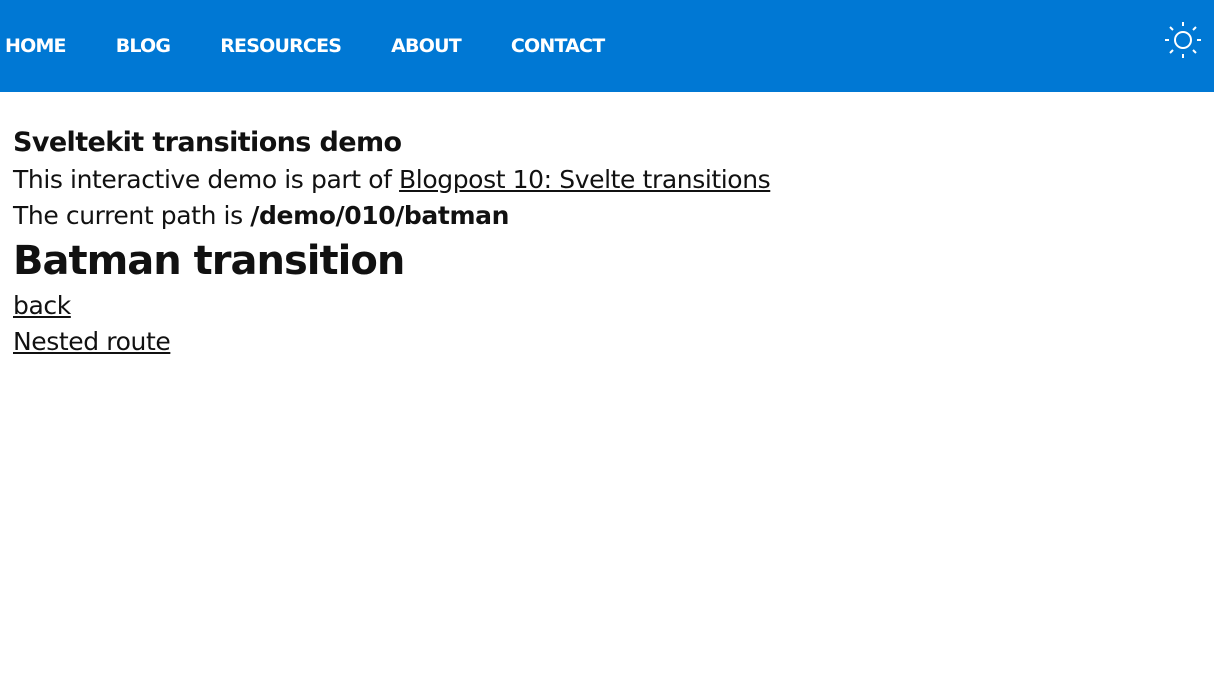 This screenshot has width=1214, height=692. I want to click on main-navigation: HOME BLOG RESOURCES ABOUT CONTACT, so click(329, 46).